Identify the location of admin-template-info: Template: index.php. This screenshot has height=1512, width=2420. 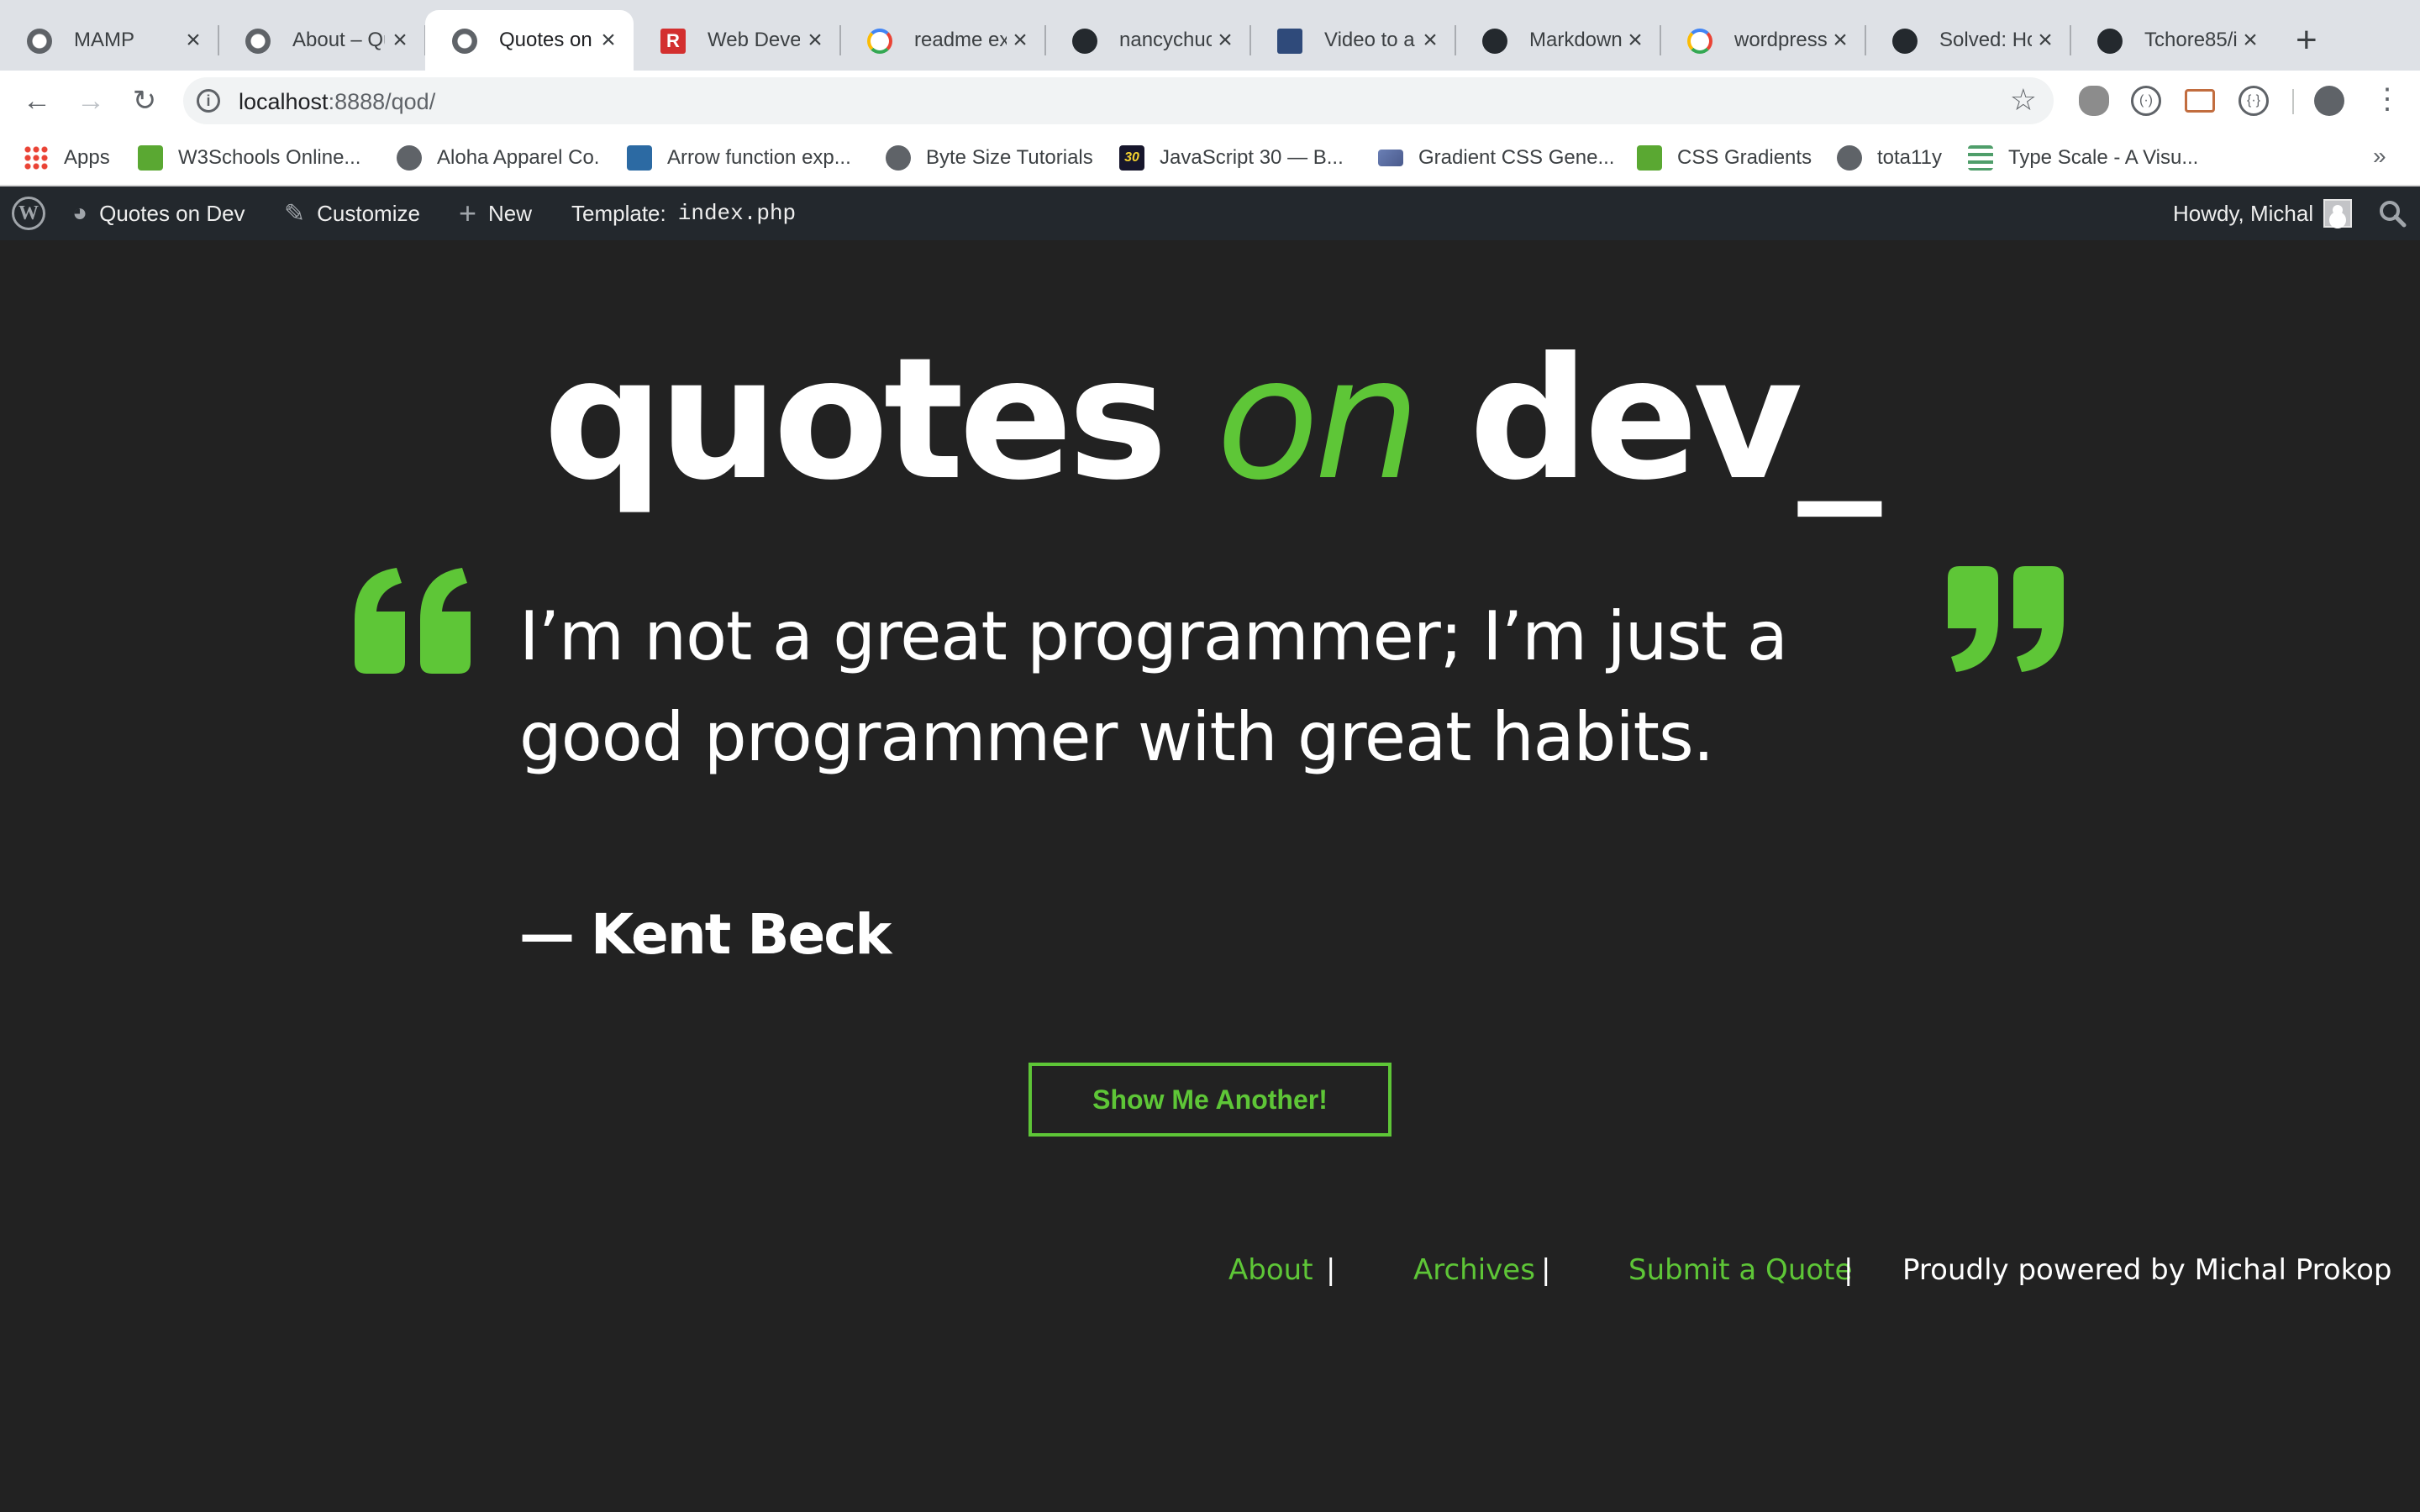
(683, 213).